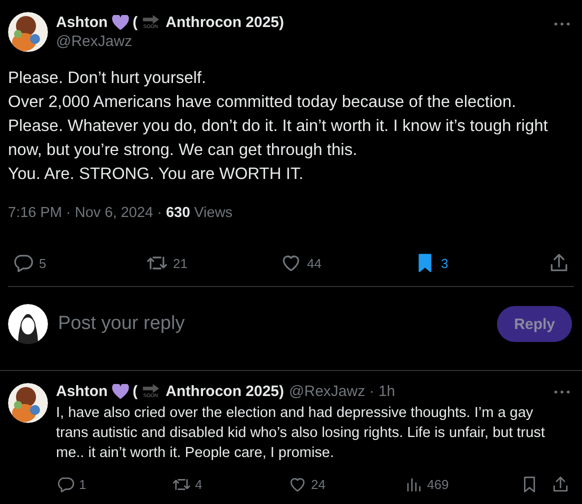 This screenshot has height=504, width=582. Describe the element at coordinates (156, 174) in the screenshot. I see `post-text: You. Are. STRONG. You are WORTH IT.` at that location.